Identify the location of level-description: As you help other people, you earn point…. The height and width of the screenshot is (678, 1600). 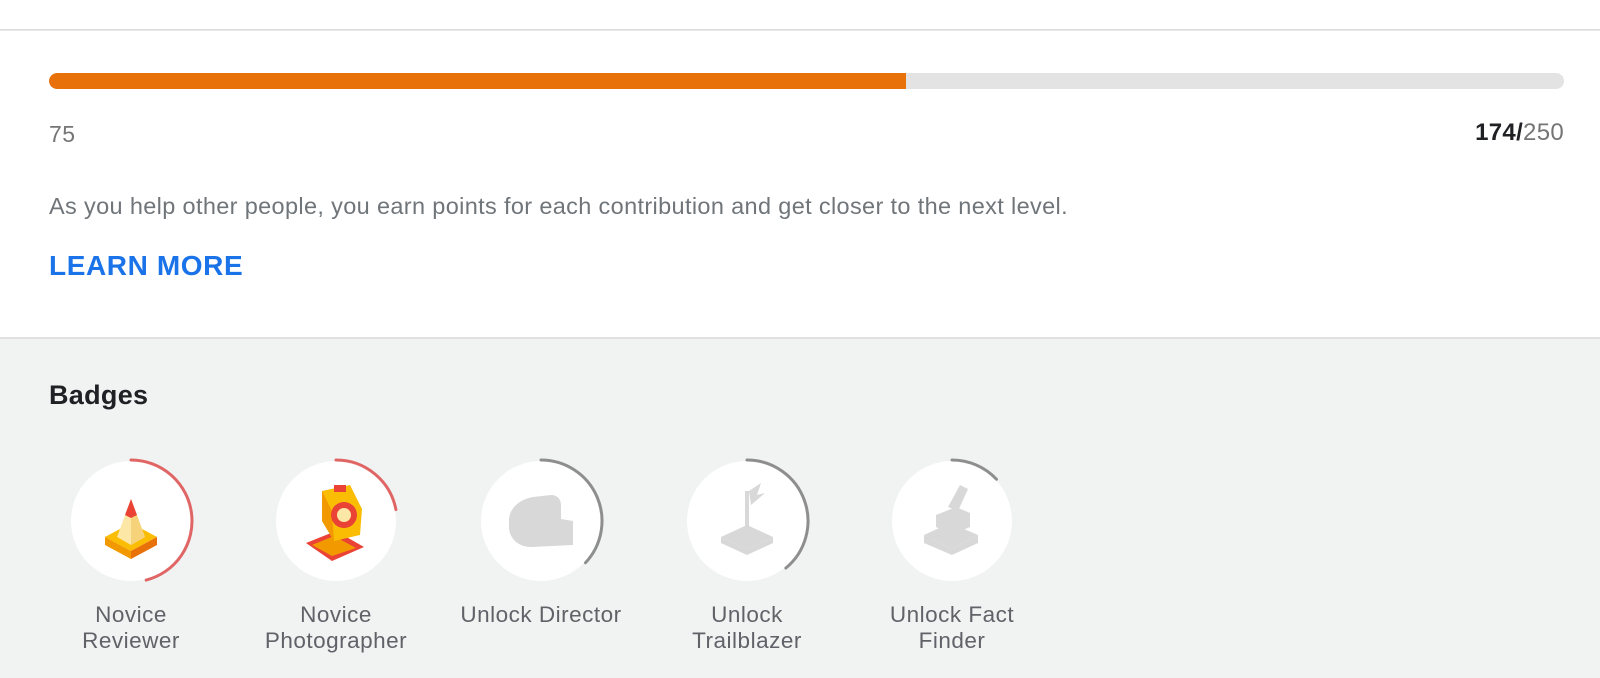
(558, 206).